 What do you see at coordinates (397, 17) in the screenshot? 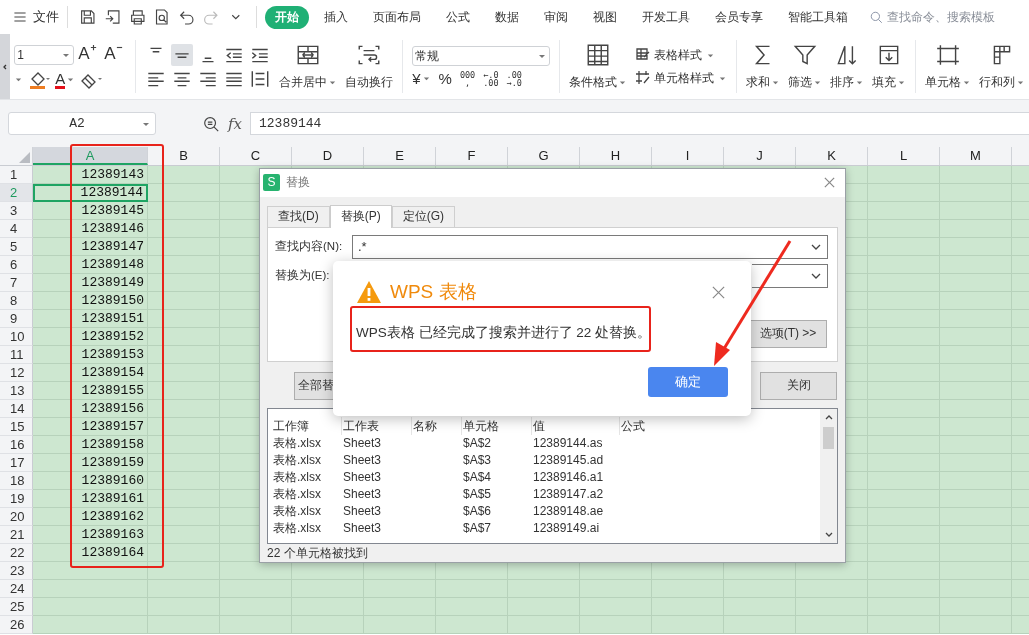
I see `ribbon-tab: 页面布局` at bounding box center [397, 17].